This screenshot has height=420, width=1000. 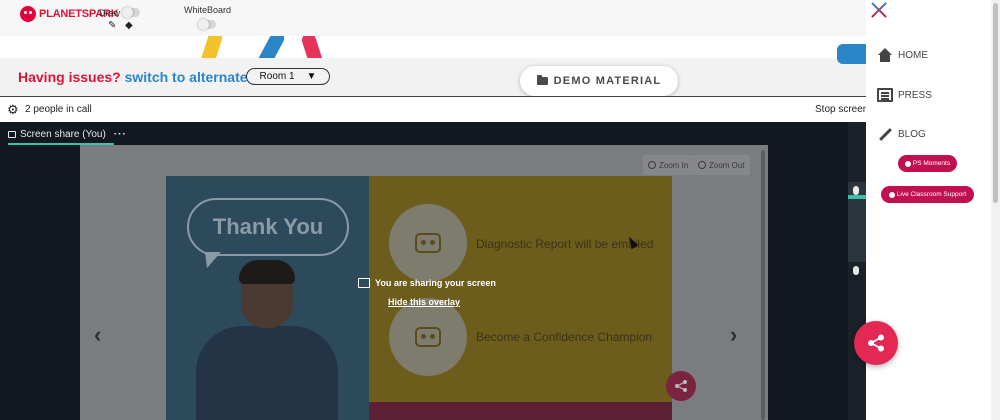 I want to click on nav-blog-label: BLOG, so click(x=912, y=134).